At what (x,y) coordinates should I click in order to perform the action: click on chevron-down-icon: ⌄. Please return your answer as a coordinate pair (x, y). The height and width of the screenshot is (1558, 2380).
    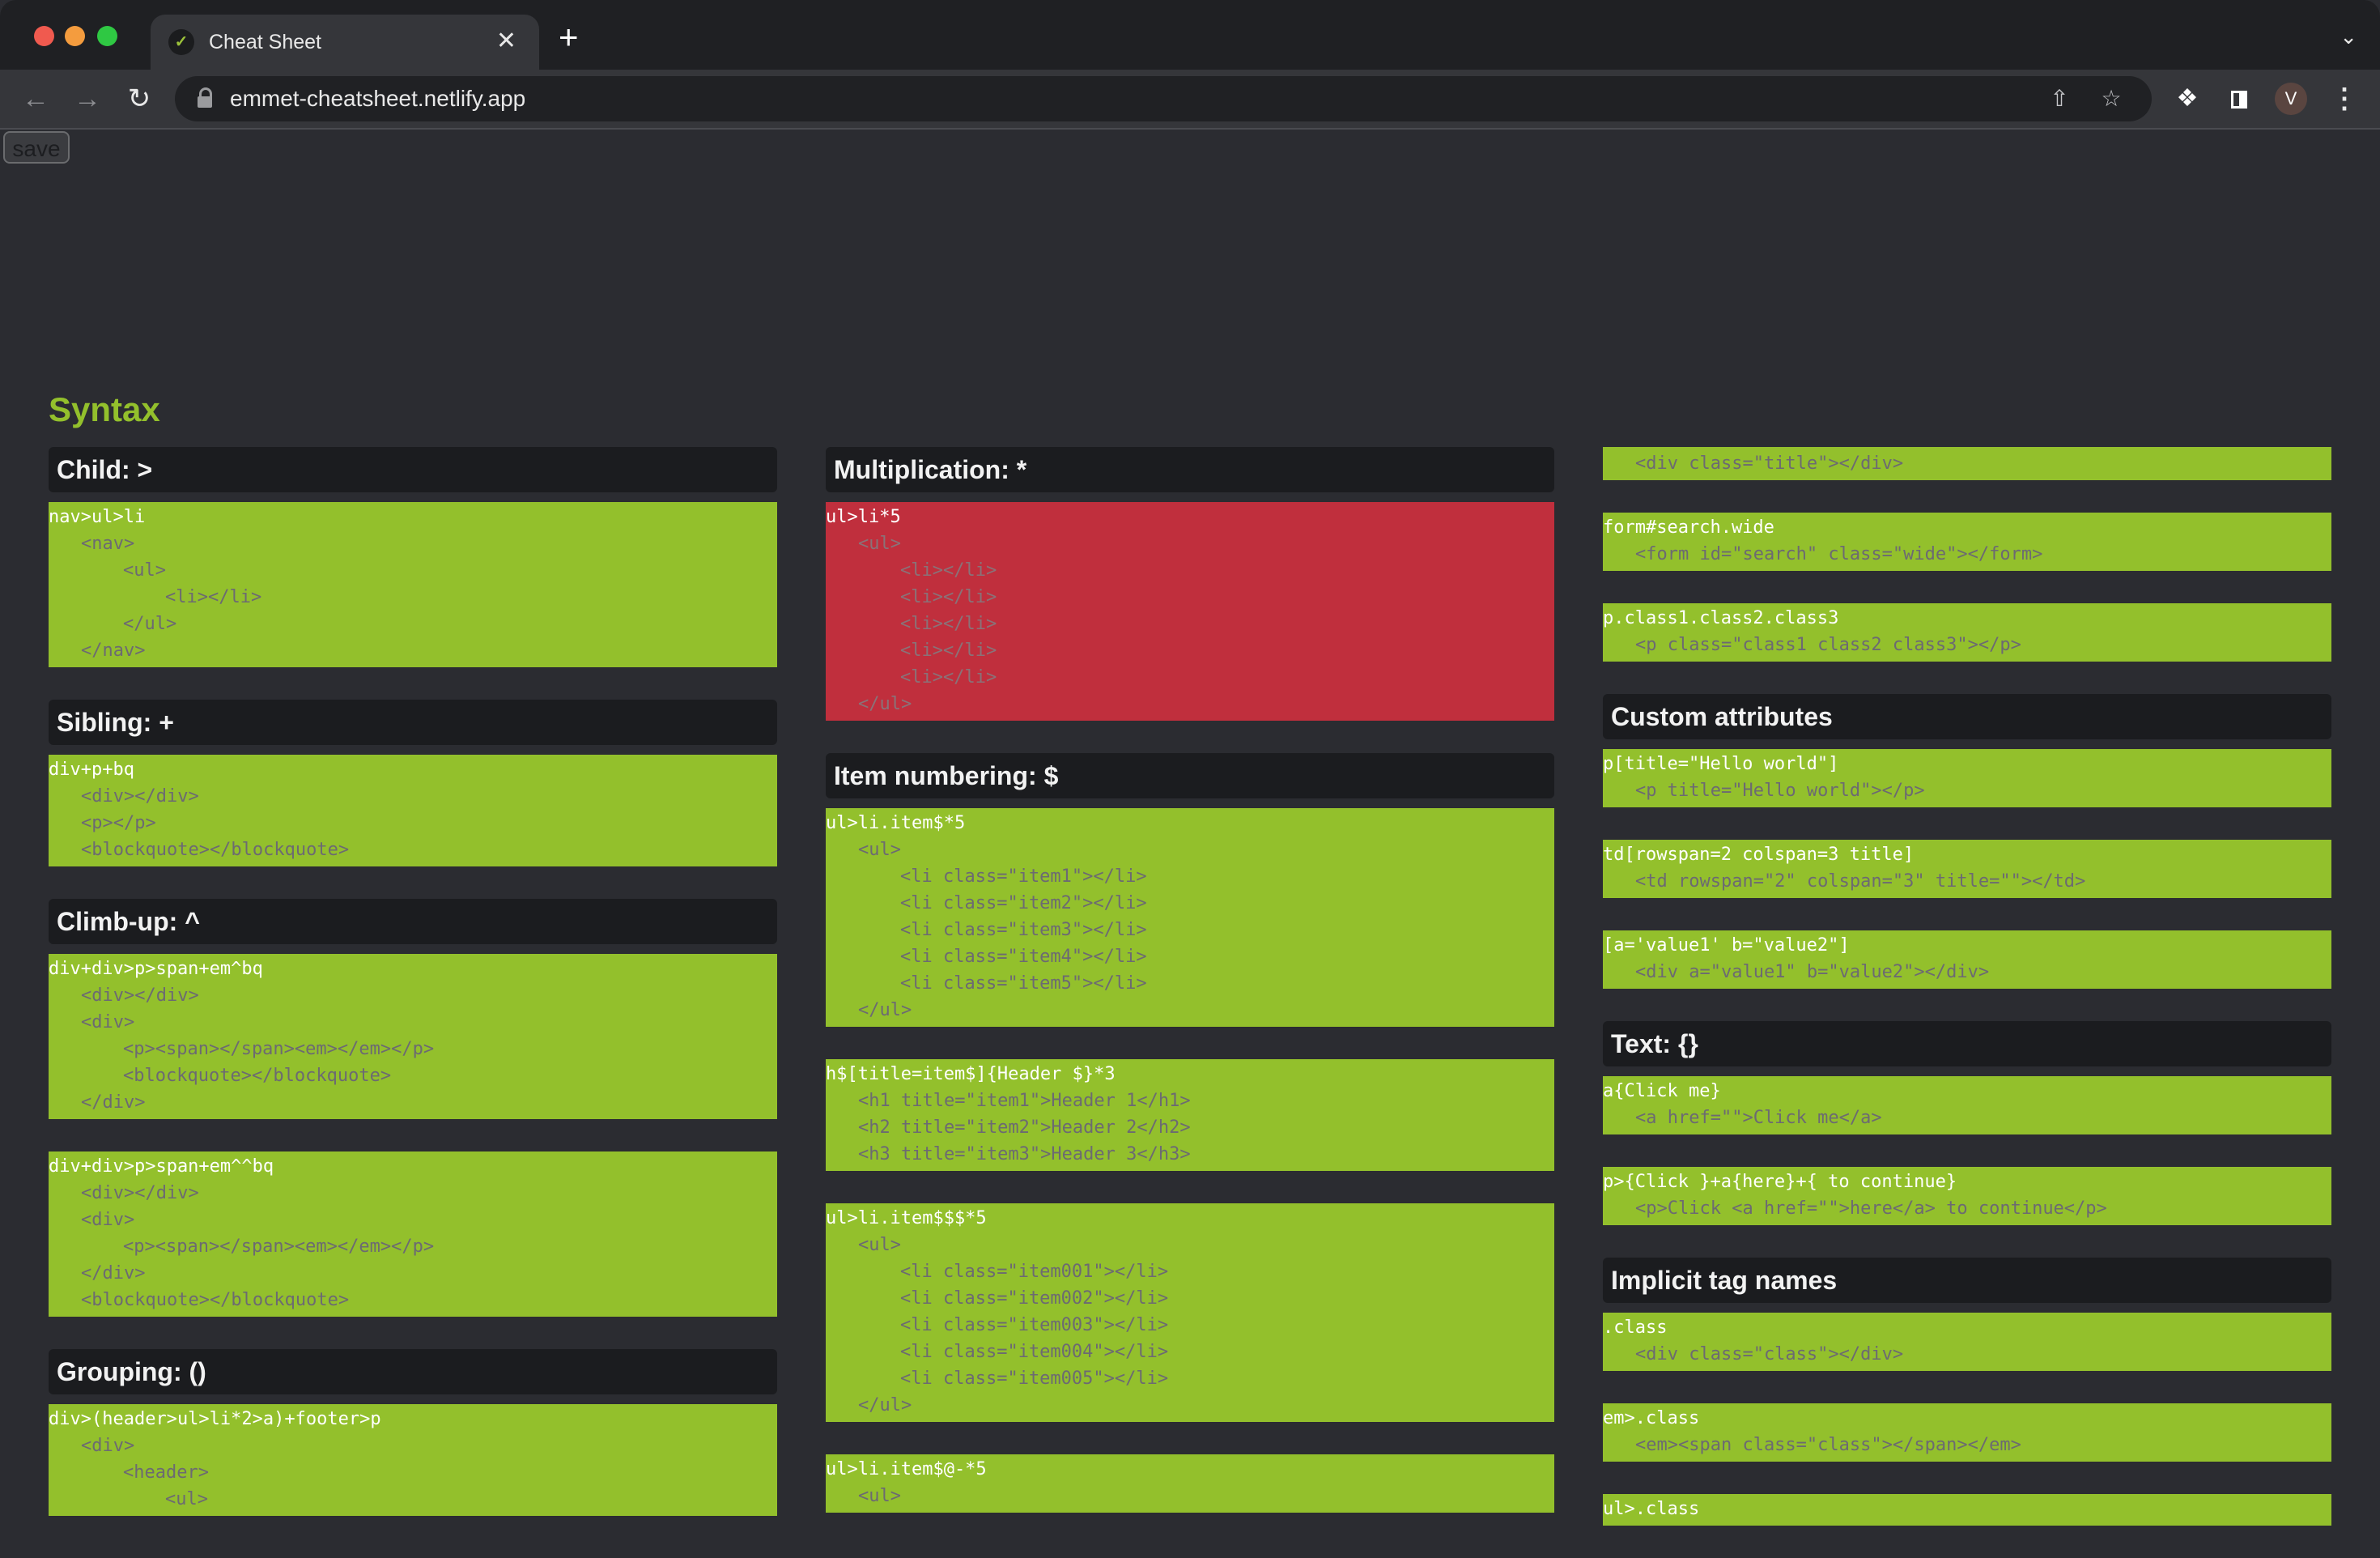
    Looking at the image, I should click on (2348, 36).